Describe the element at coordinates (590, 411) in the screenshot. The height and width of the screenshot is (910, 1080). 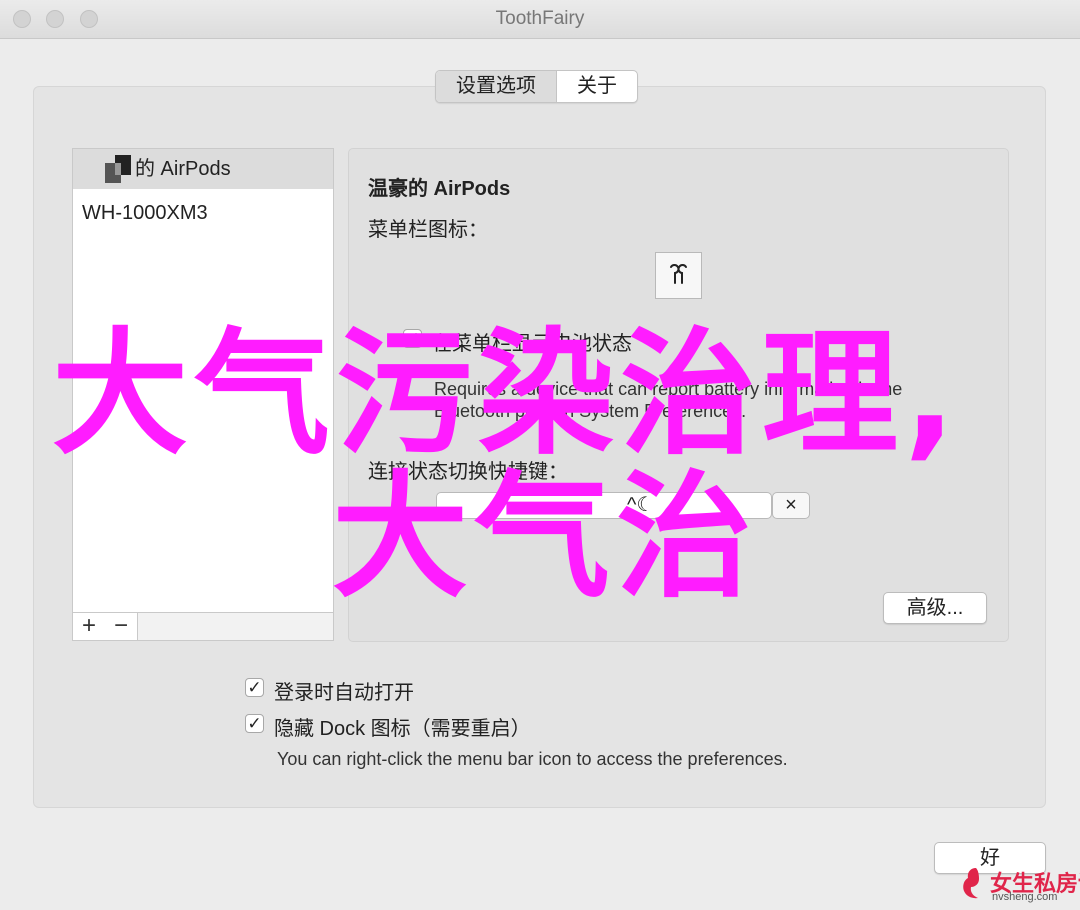
I see `battery-note-line2: Bluetooth pane in System Preferences.` at that location.